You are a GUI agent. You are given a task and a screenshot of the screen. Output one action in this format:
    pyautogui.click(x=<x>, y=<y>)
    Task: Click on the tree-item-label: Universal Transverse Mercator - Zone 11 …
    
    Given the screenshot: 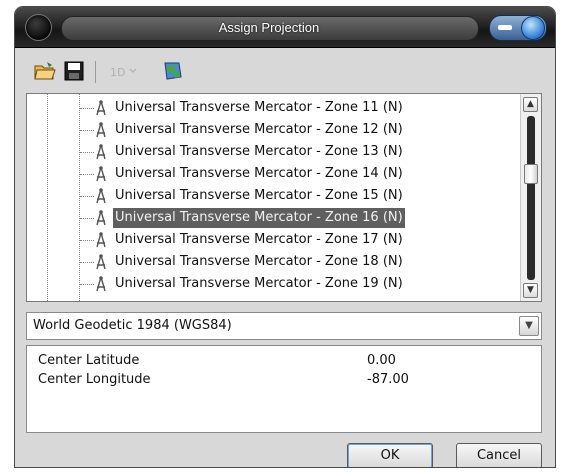 What is the action you would take?
    pyautogui.click(x=259, y=107)
    